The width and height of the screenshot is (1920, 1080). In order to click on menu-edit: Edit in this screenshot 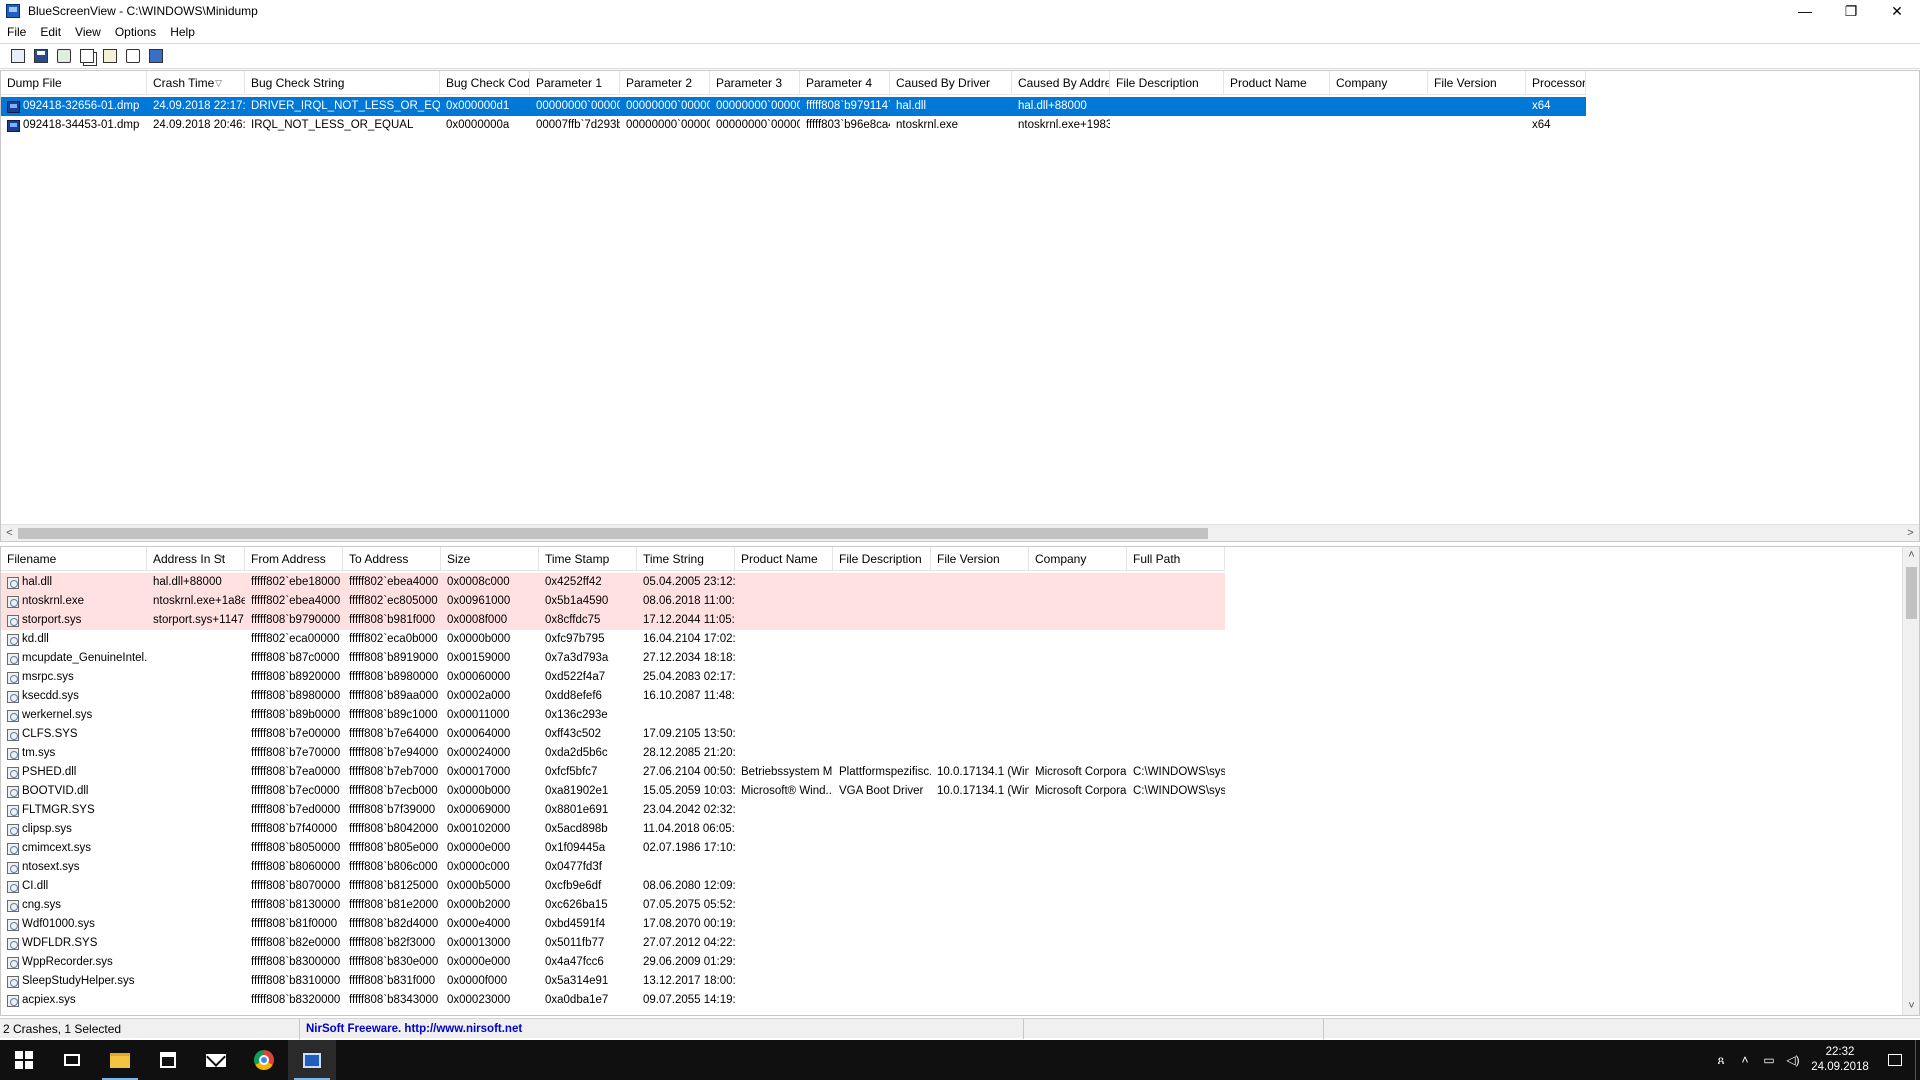, I will do `click(50, 32)`.